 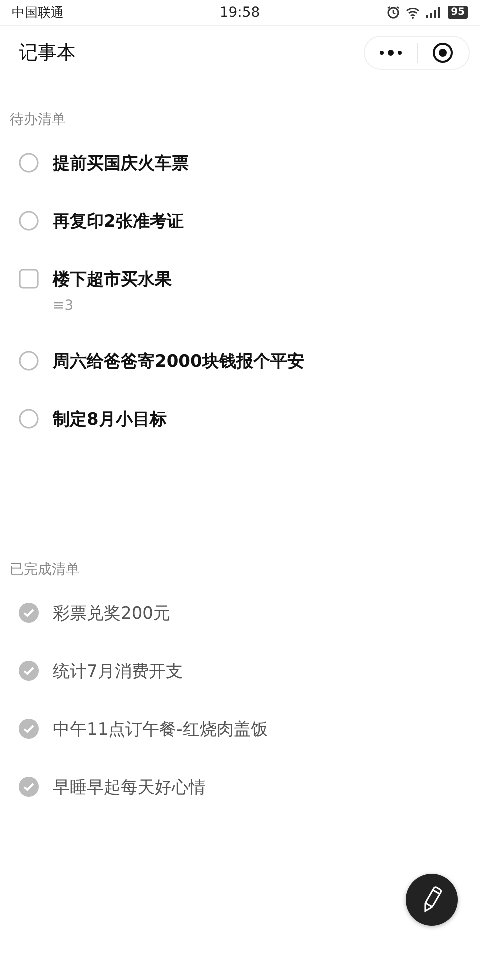 What do you see at coordinates (112, 279) in the screenshot?
I see `task-text: 楼下超市买水果` at bounding box center [112, 279].